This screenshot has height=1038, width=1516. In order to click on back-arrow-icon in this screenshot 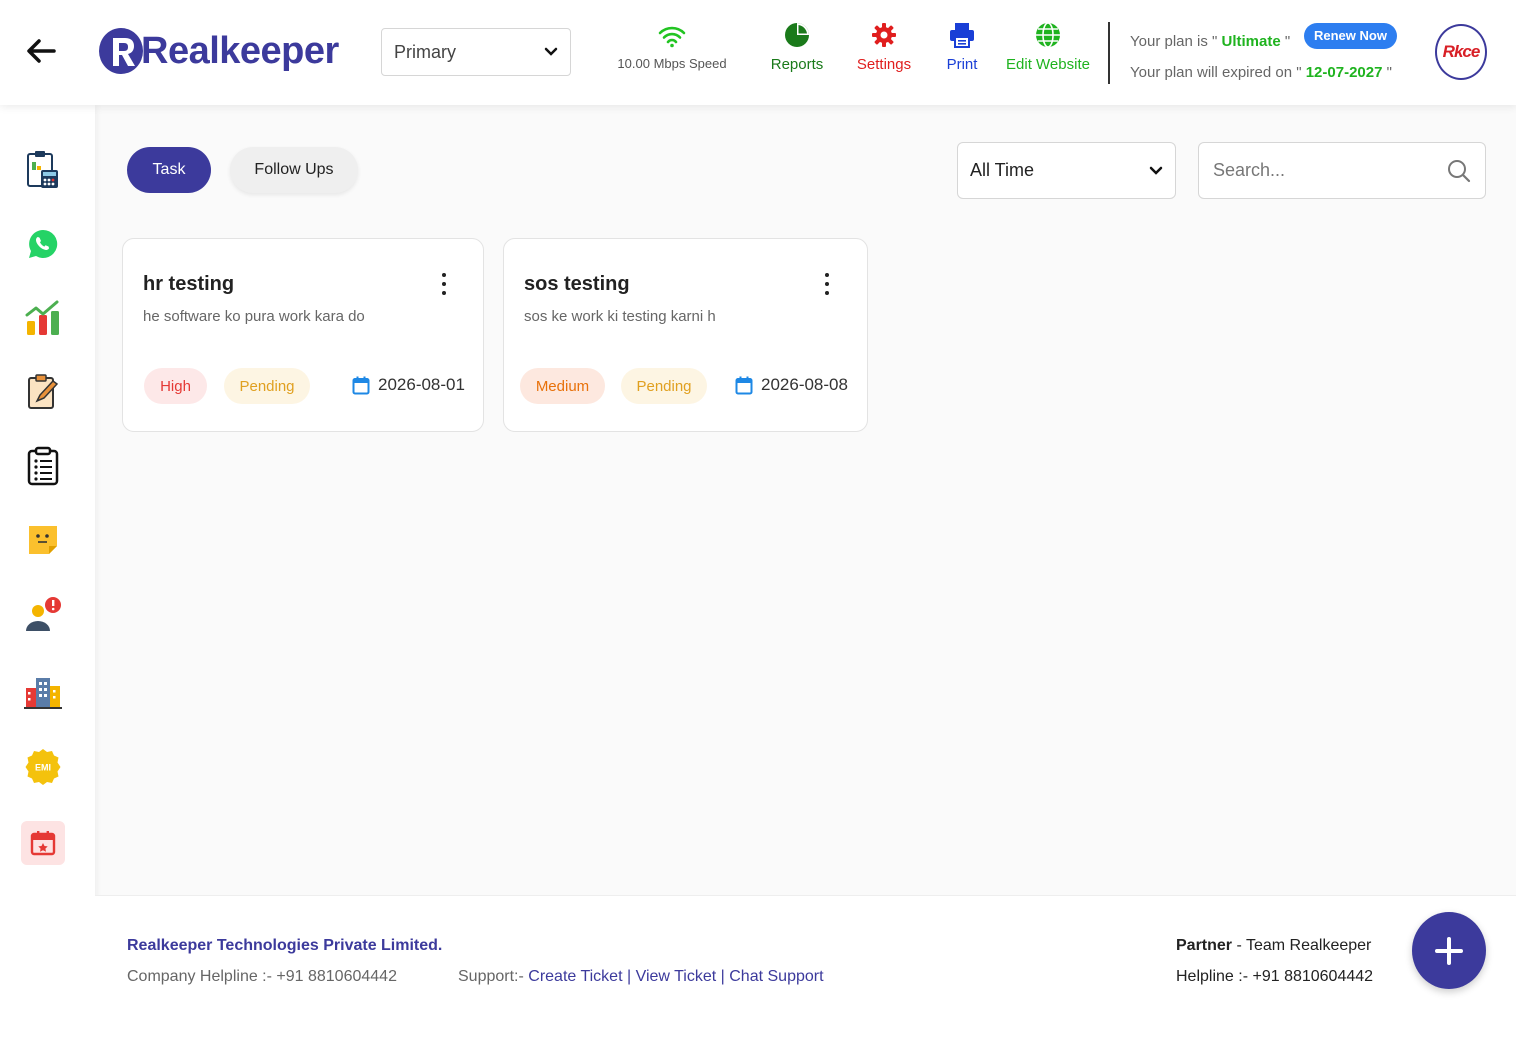, I will do `click(41, 51)`.